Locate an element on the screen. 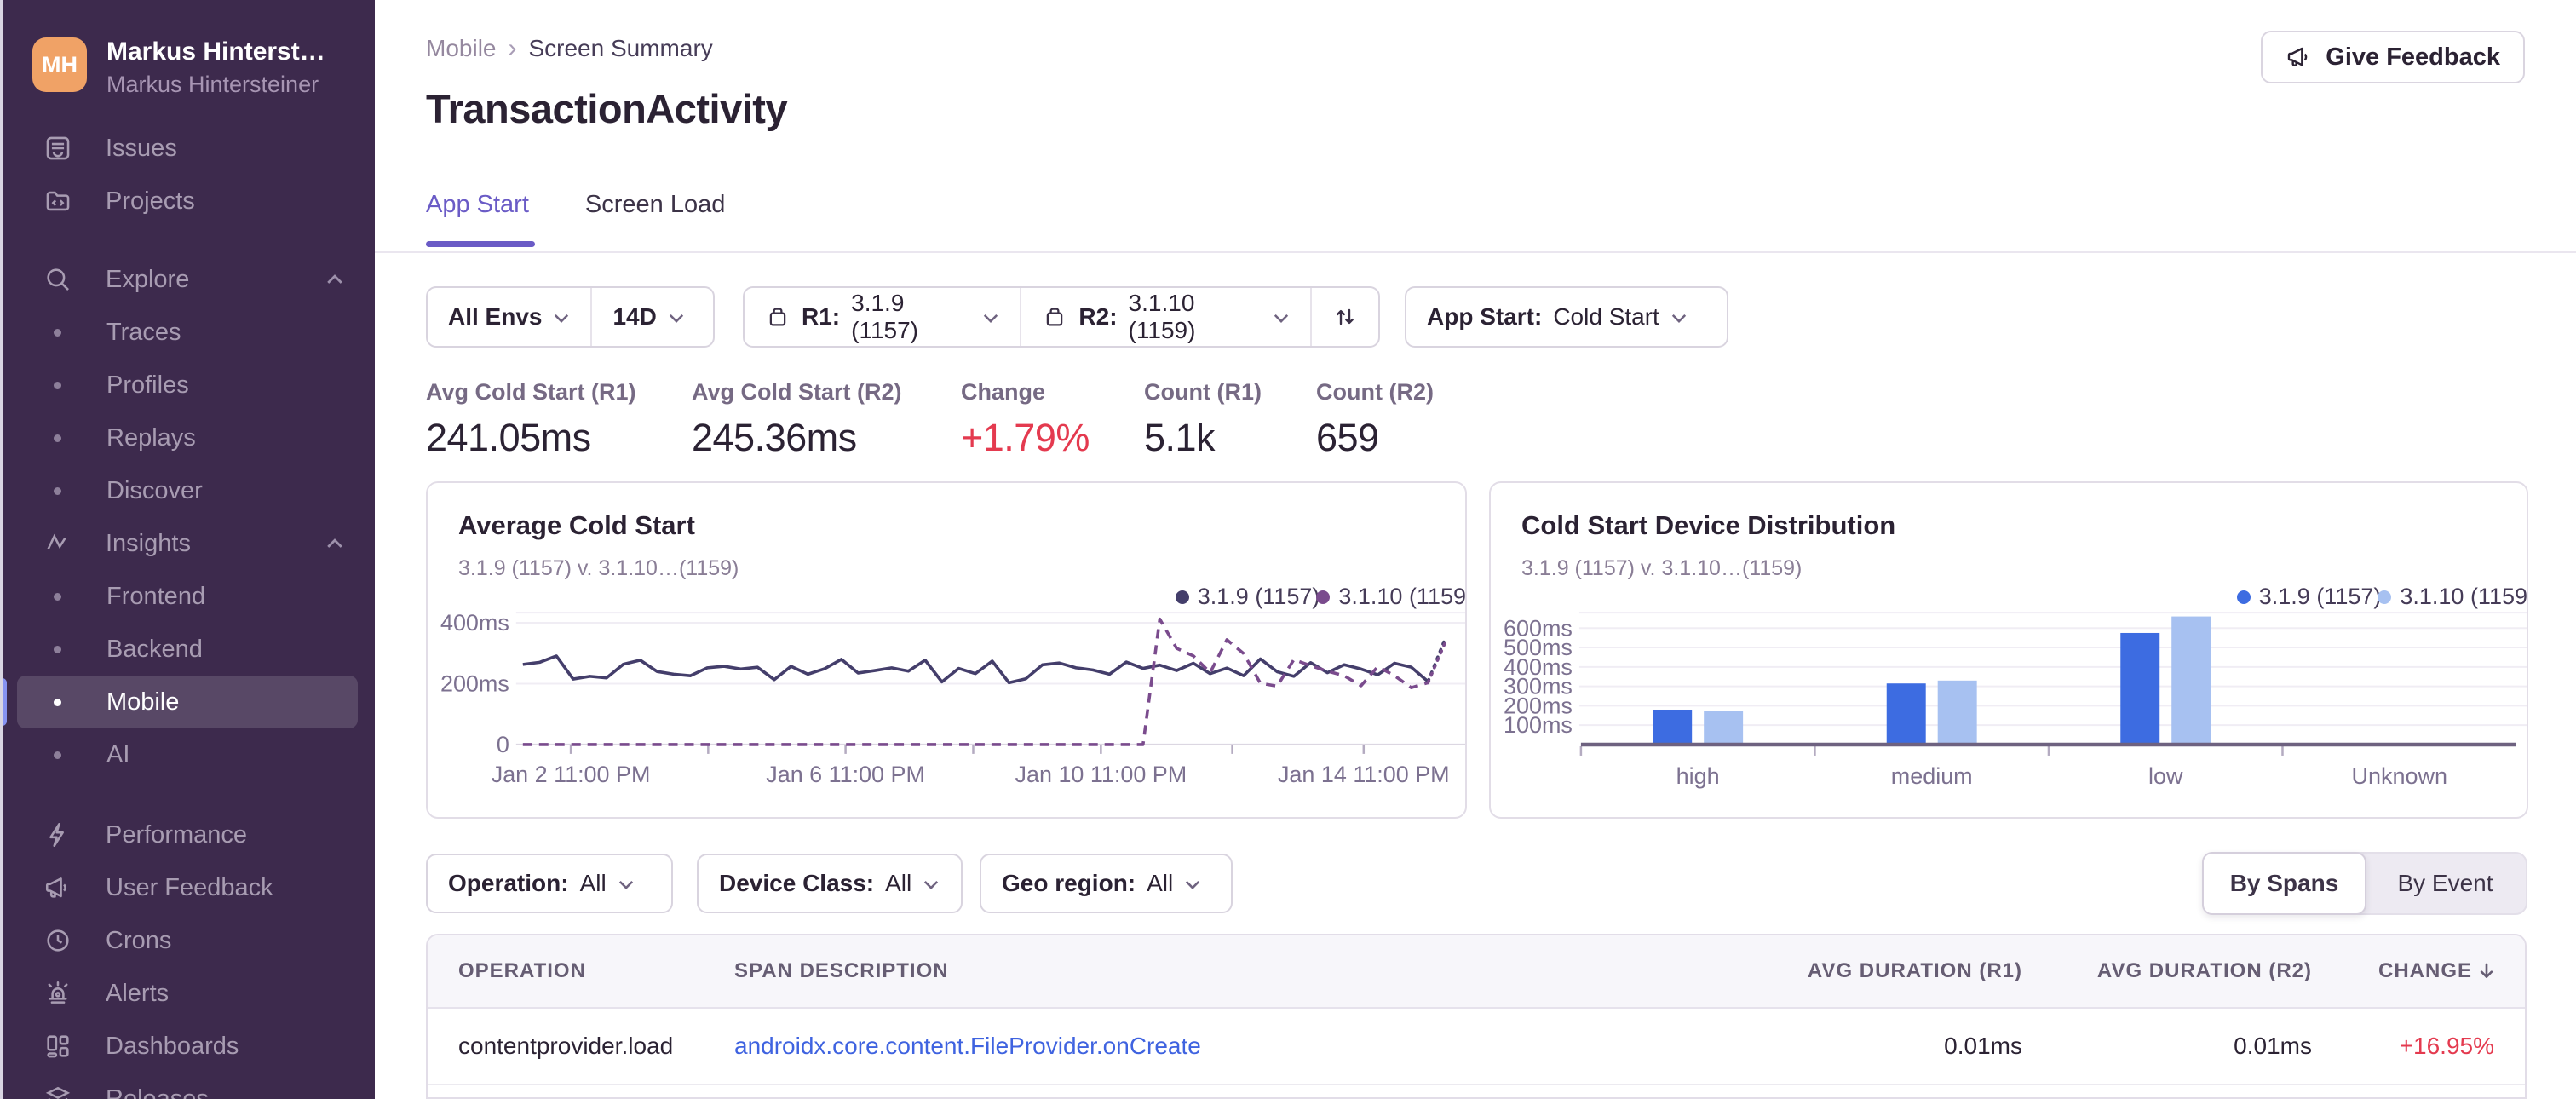 This screenshot has height=1099, width=2576. operation-filter: Operation: All is located at coordinates (549, 884).